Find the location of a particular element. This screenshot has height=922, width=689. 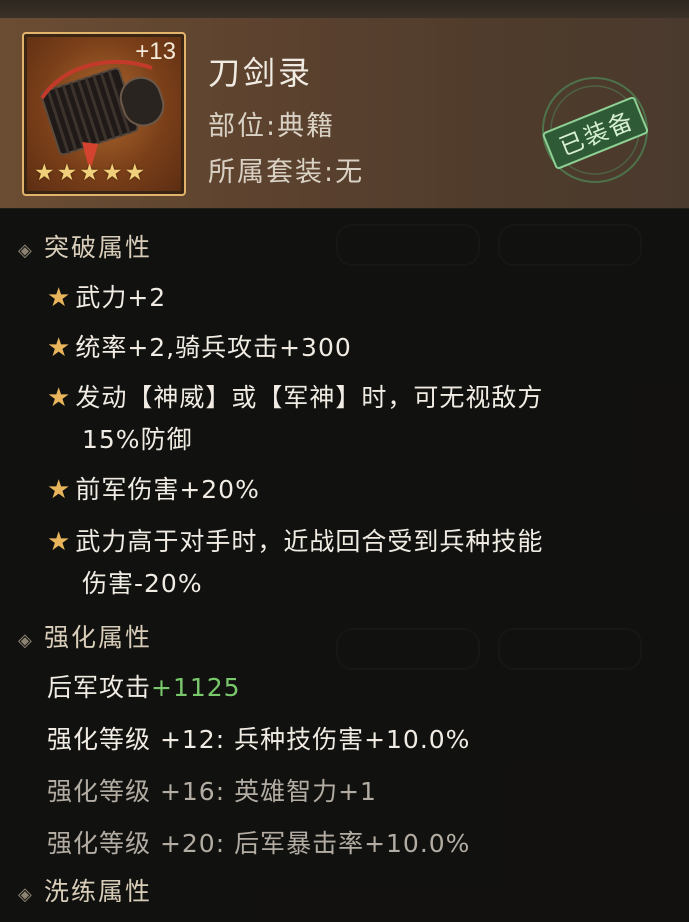

breakthrough-line-text: 武力高于对手时，近战回合受到兵种技能 is located at coordinates (309, 541).